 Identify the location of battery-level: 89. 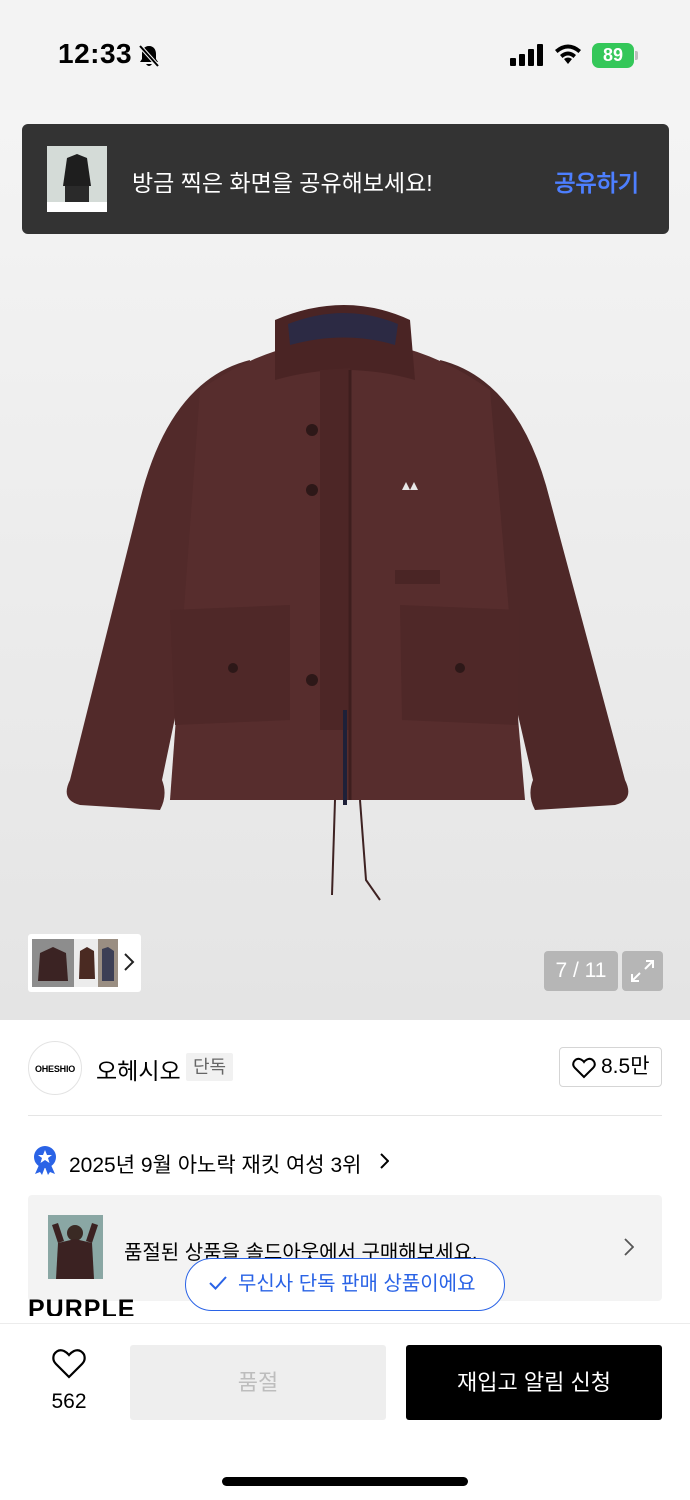
(613, 55).